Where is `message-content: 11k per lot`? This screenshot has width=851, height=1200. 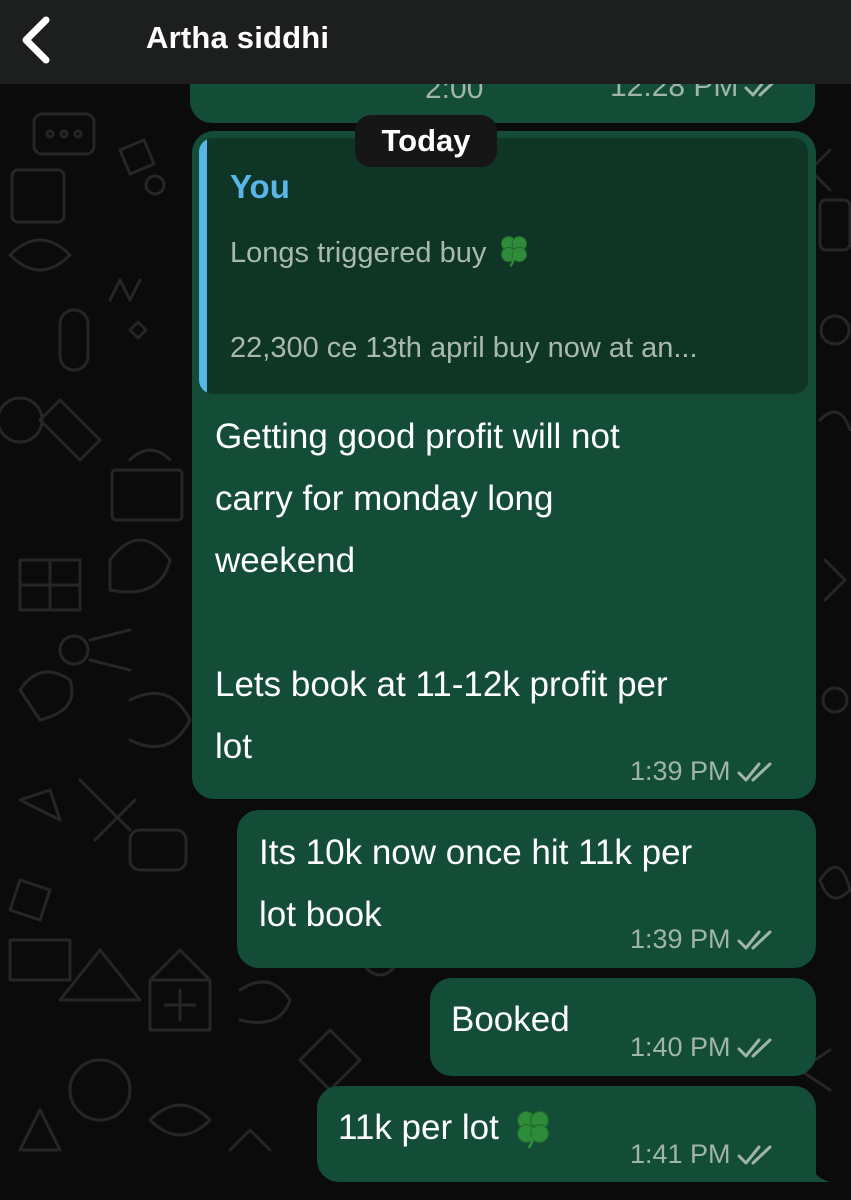
message-content: 11k per lot is located at coordinates (446, 1128).